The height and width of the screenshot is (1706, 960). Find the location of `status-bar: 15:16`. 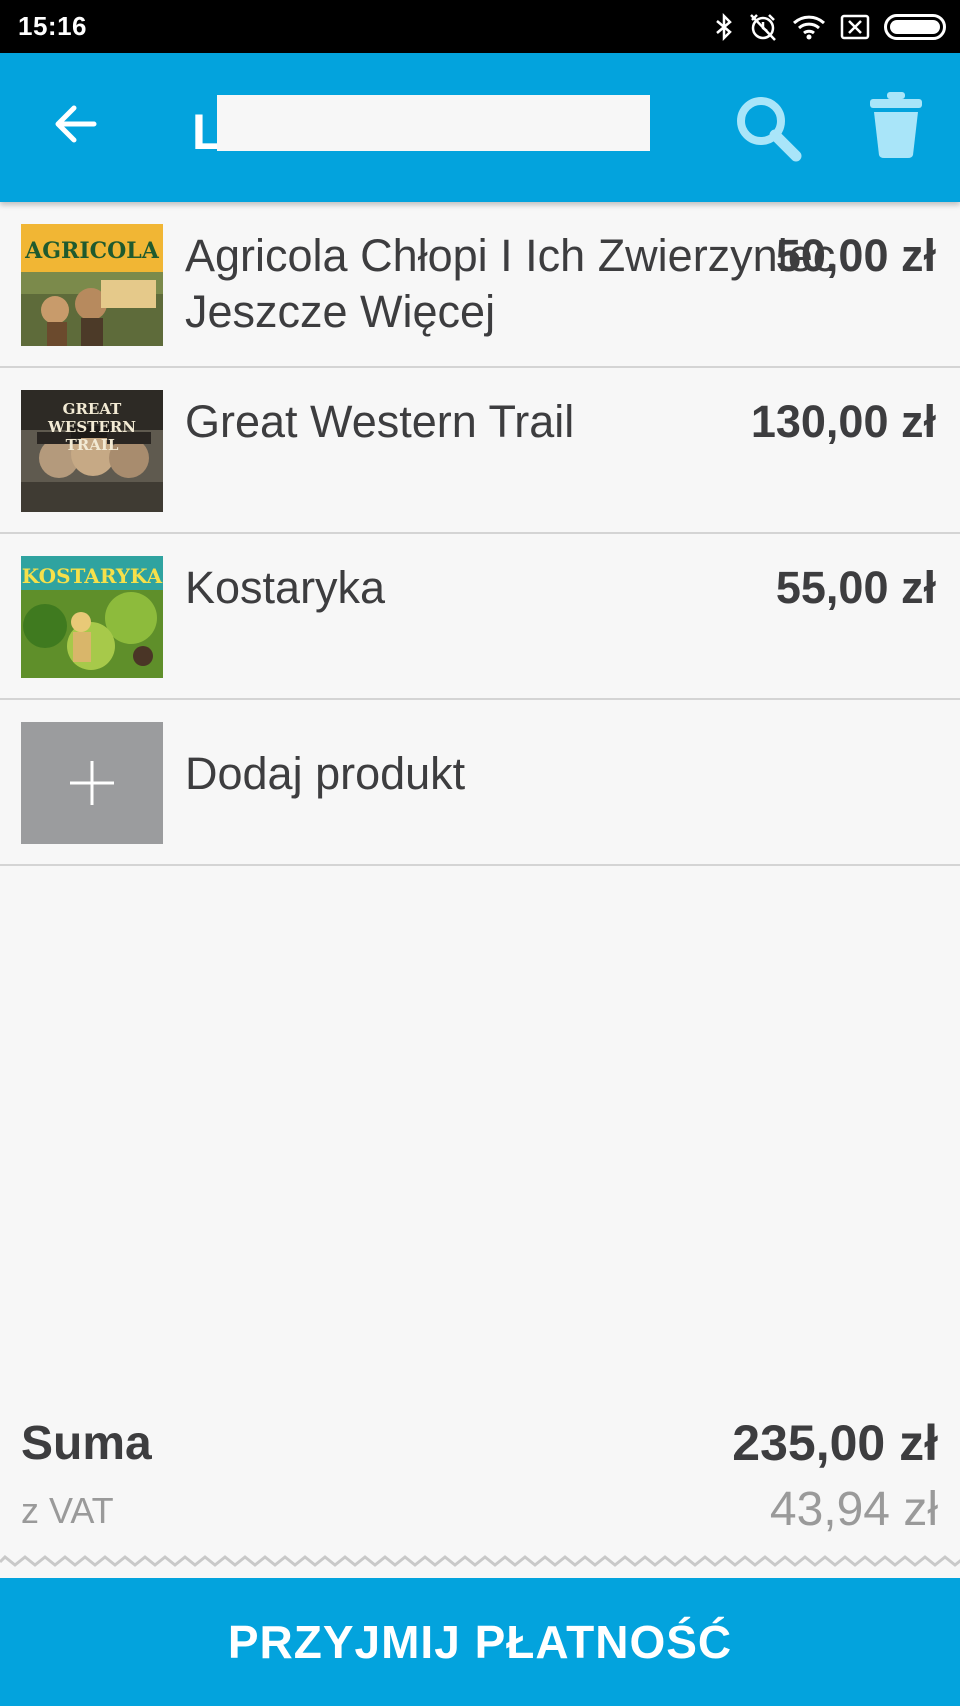

status-bar: 15:16 is located at coordinates (480, 26).